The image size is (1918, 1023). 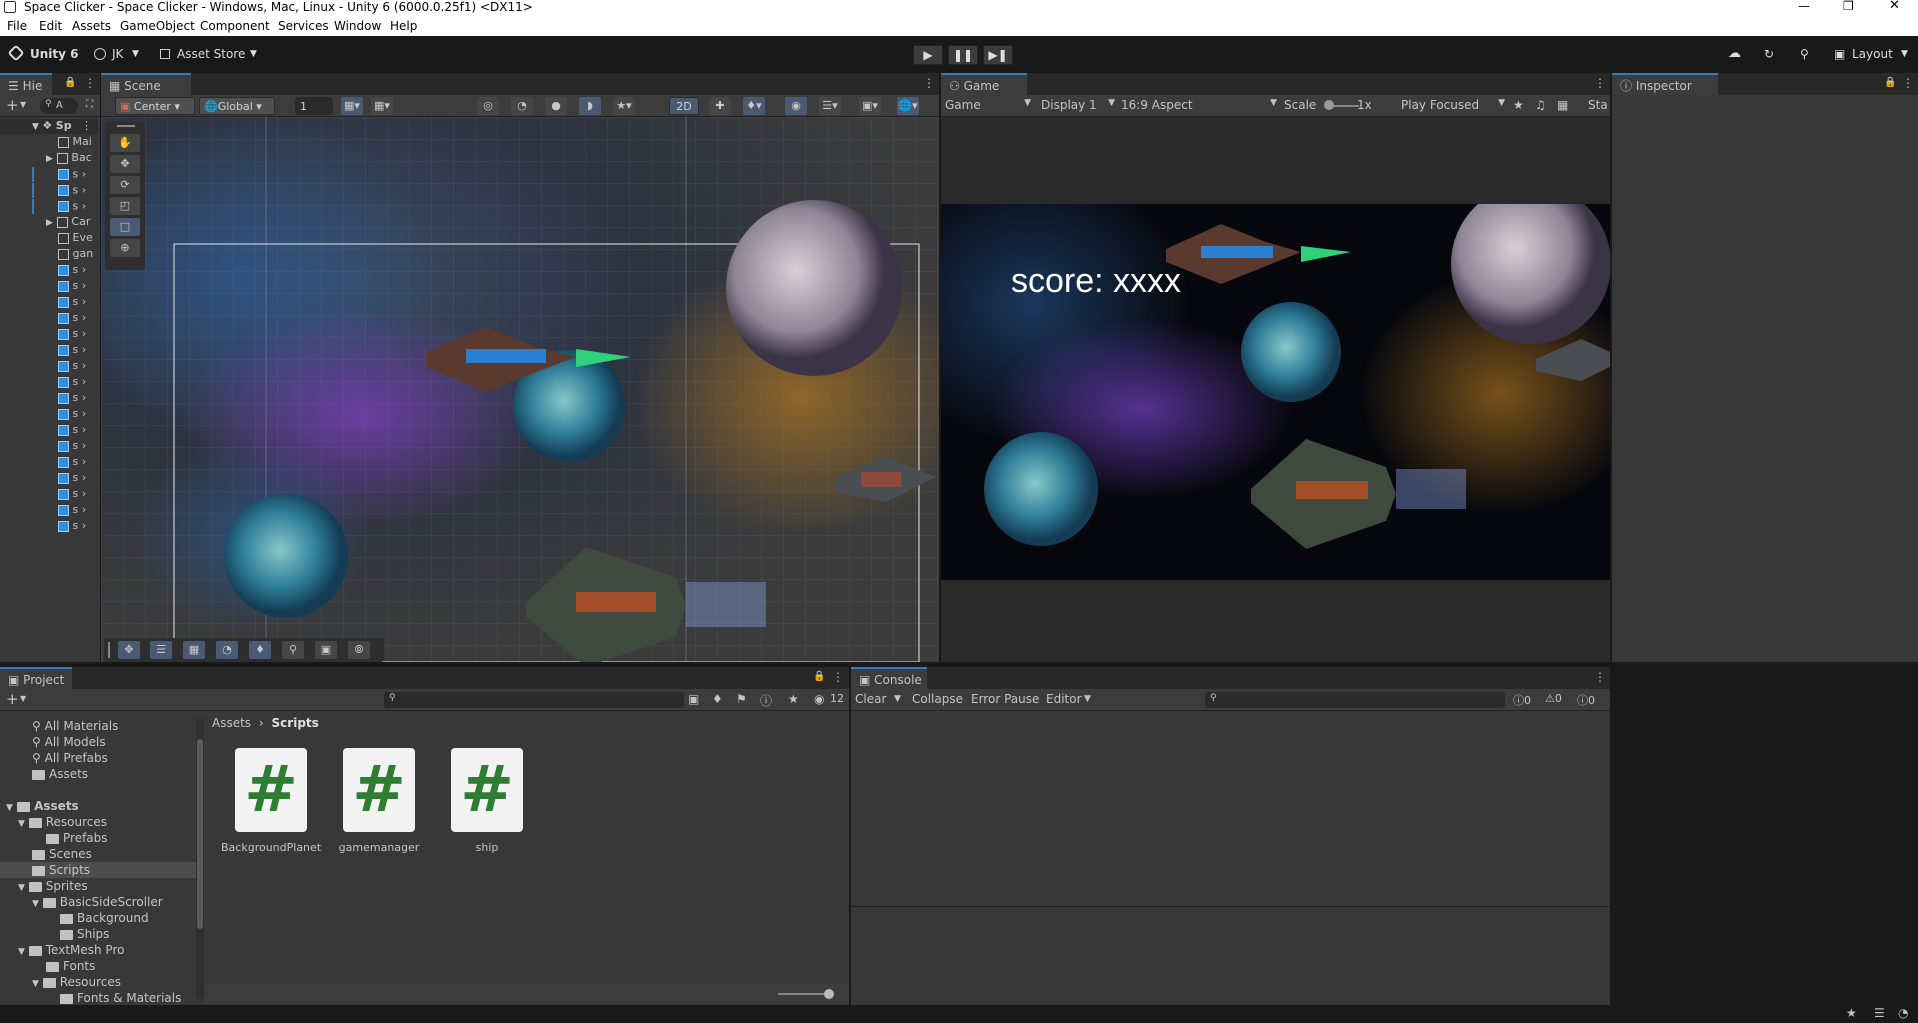 I want to click on tree-item: ▼ BasicSideScroller, so click(x=97, y=902).